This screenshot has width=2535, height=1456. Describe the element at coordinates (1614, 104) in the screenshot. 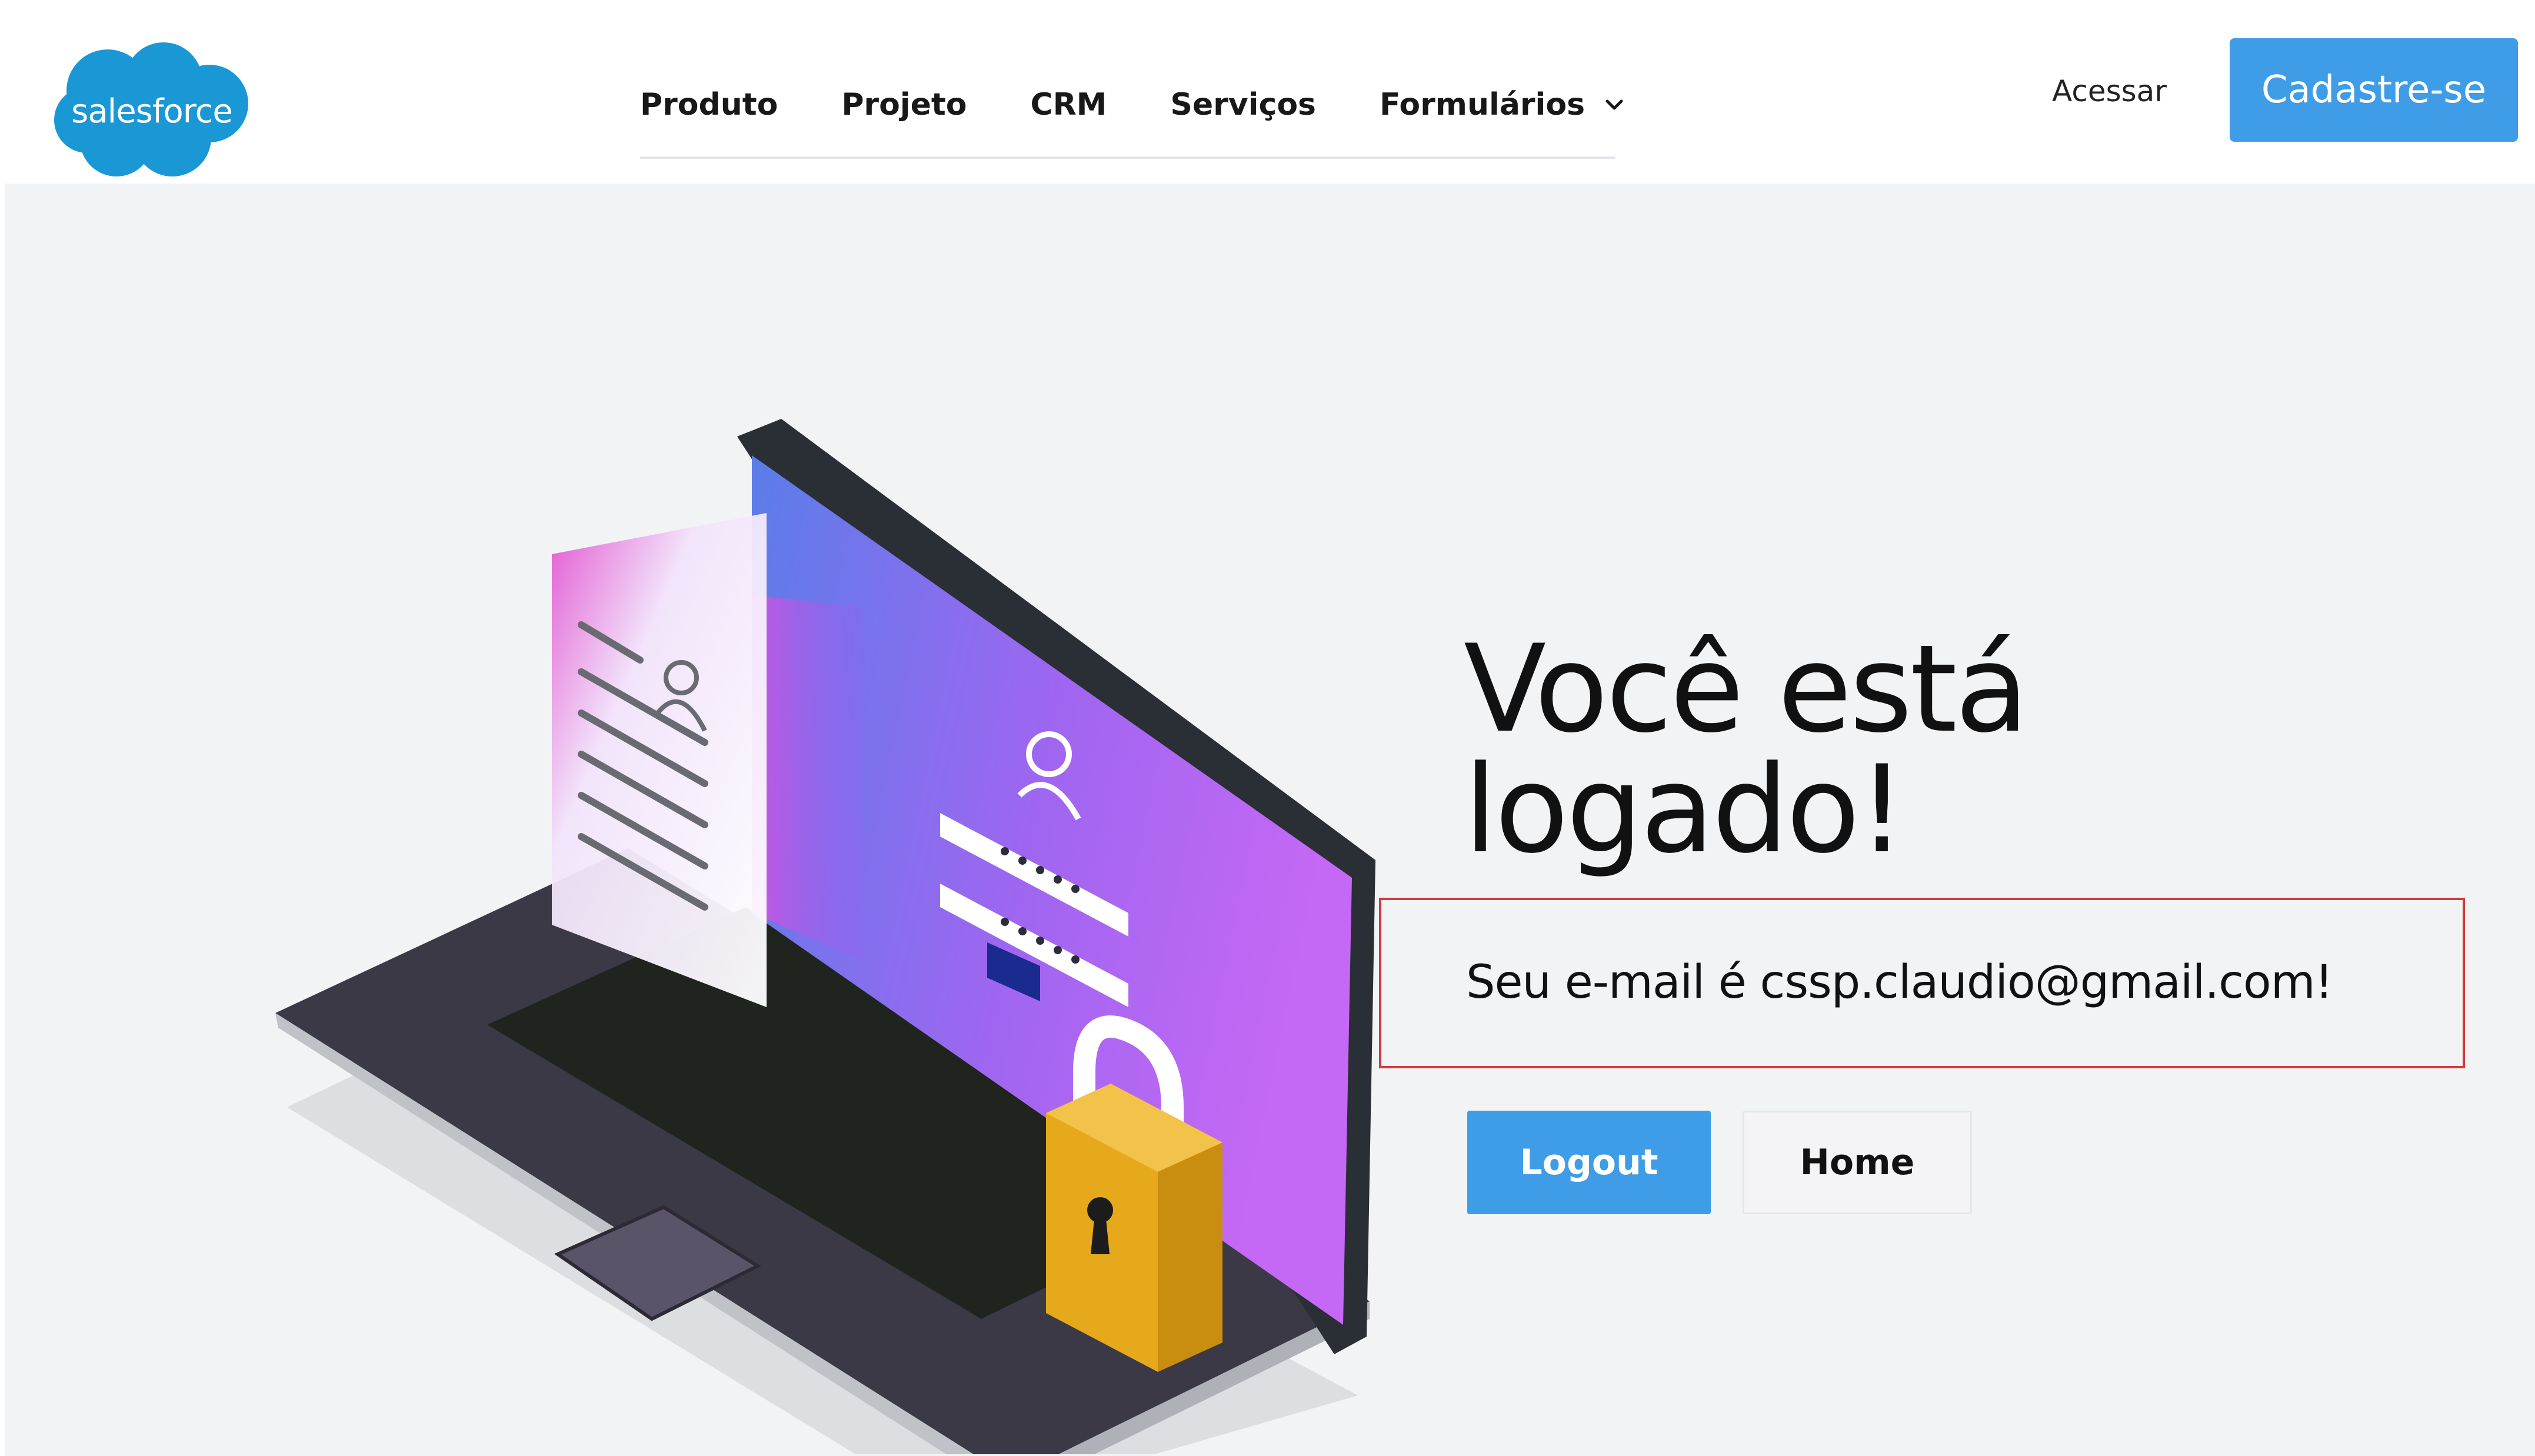

I see `chevron-down-icon` at that location.